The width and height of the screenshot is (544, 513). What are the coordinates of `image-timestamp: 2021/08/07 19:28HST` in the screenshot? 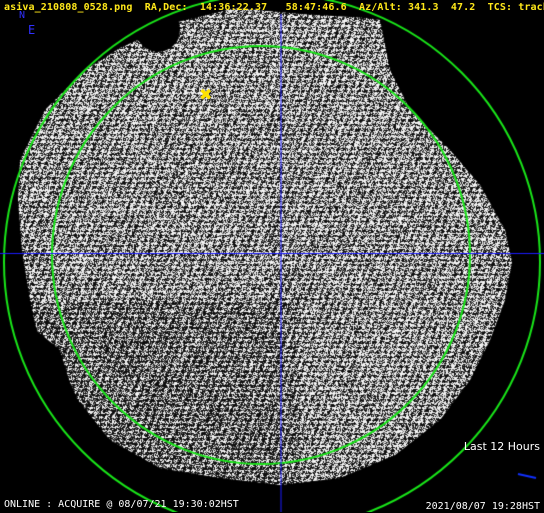 It's located at (482, 506).